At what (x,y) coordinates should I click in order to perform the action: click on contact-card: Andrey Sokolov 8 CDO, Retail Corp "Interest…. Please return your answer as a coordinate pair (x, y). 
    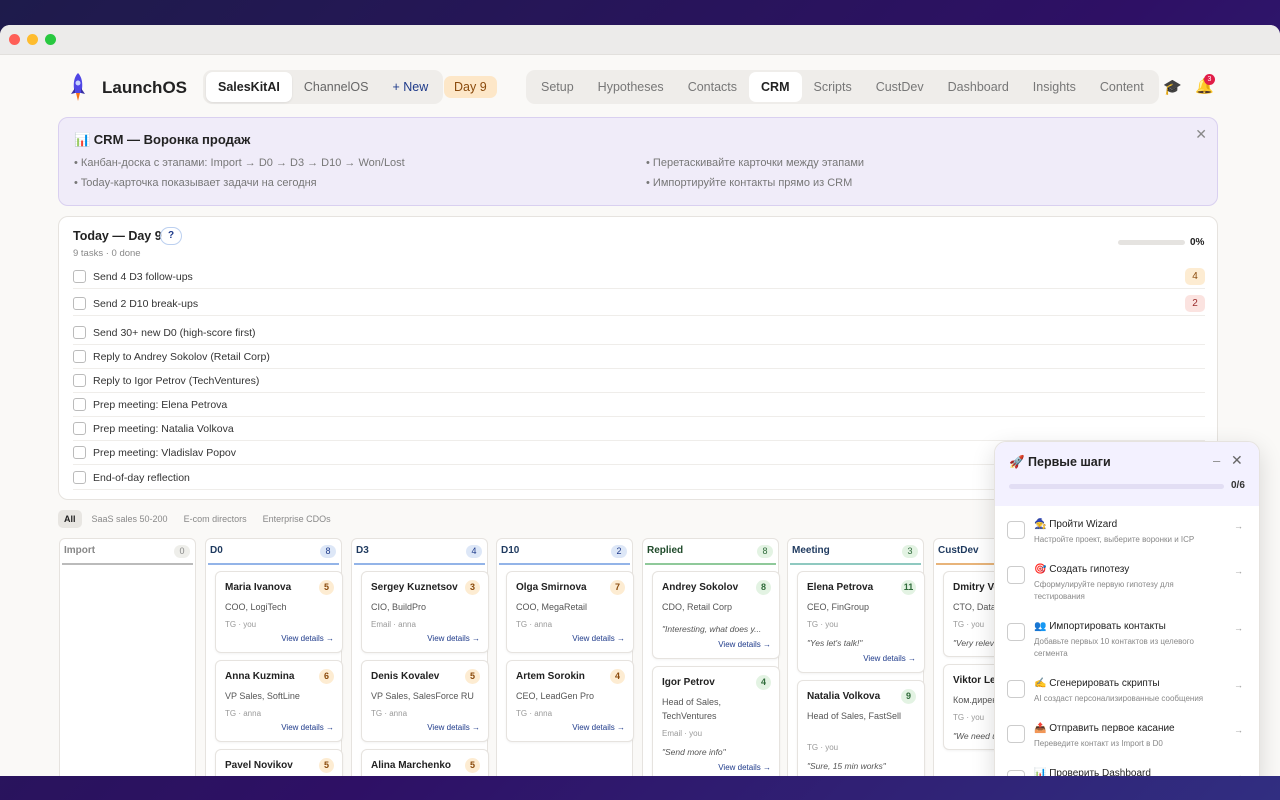
    Looking at the image, I should click on (716, 615).